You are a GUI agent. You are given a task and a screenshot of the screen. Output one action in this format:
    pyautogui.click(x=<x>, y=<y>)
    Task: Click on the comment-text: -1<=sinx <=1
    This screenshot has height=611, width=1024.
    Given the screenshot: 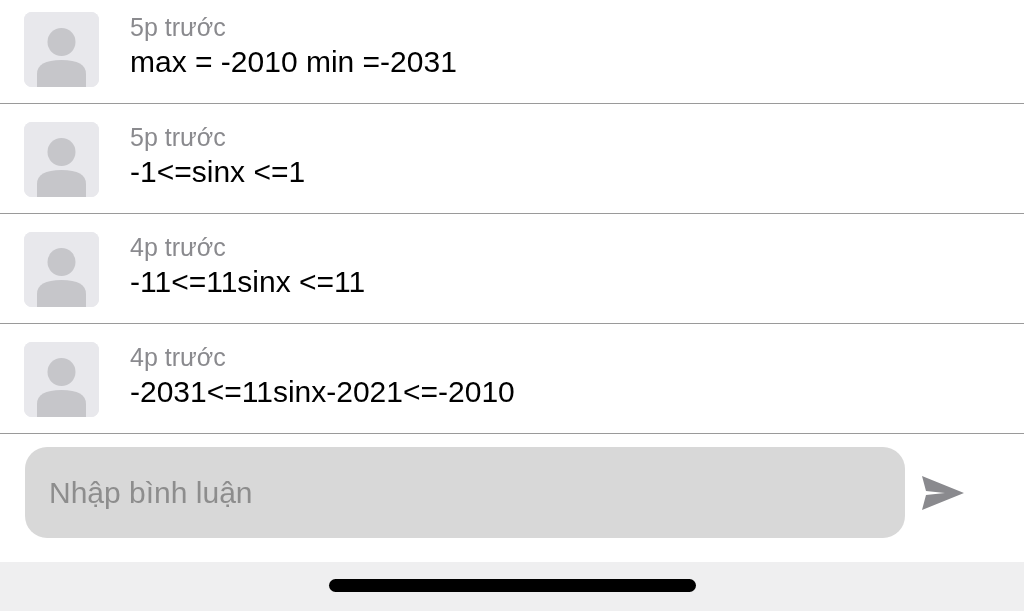 What is the action you would take?
    pyautogui.click(x=218, y=172)
    